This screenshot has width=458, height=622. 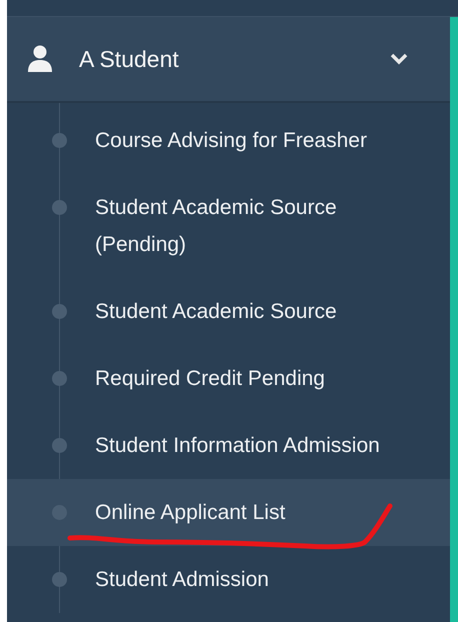 What do you see at coordinates (399, 59) in the screenshot?
I see `chevron-icon` at bounding box center [399, 59].